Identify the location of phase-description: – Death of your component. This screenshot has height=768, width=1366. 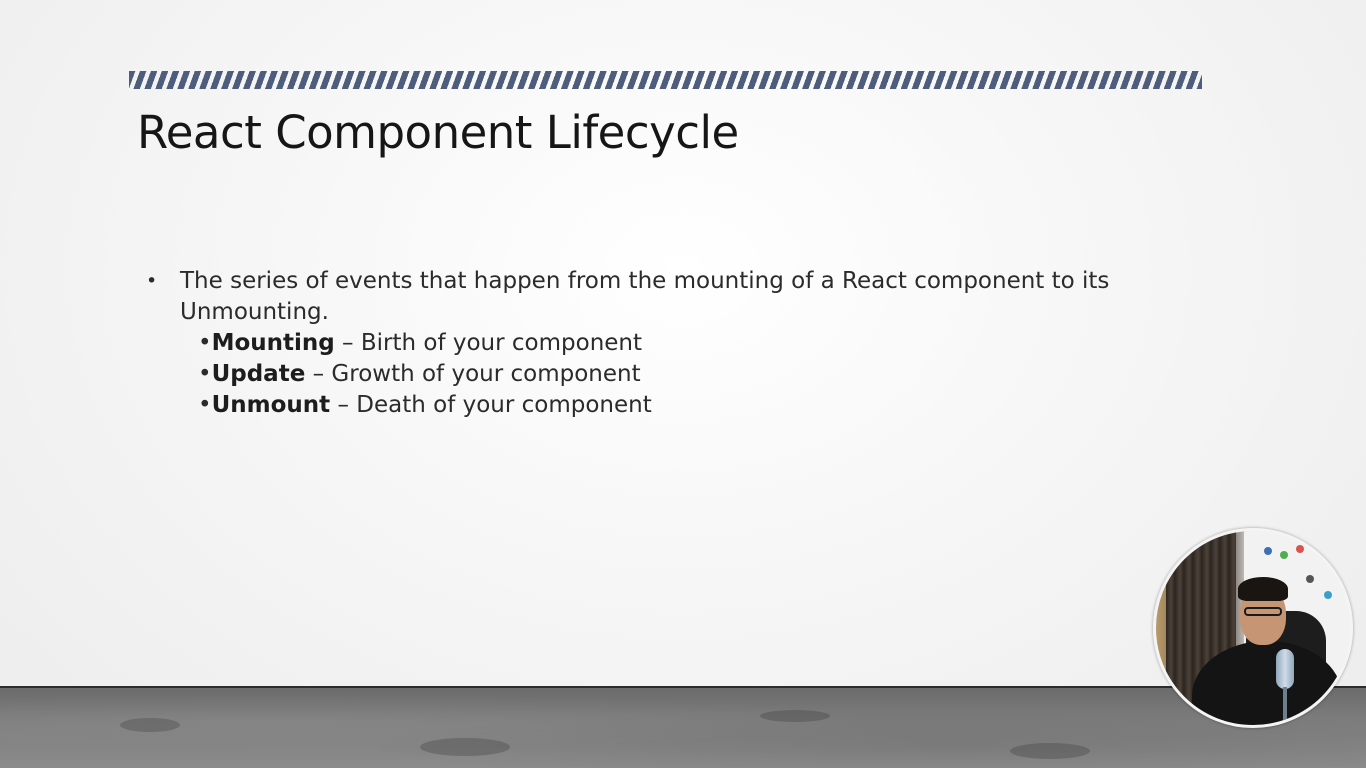
(491, 405).